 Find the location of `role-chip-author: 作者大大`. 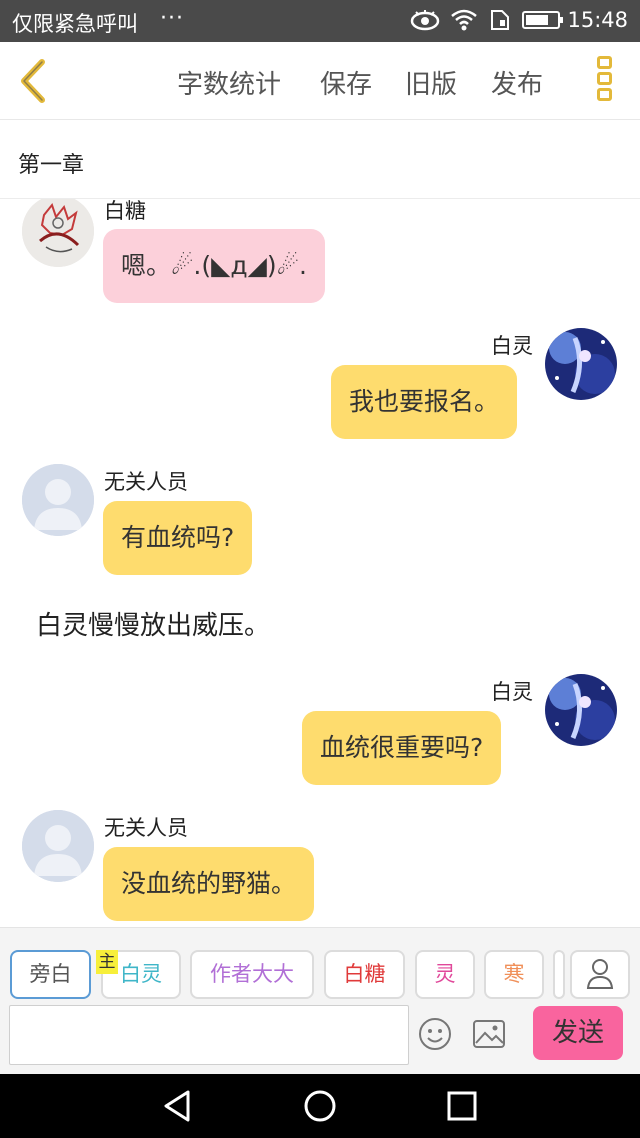

role-chip-author: 作者大大 is located at coordinates (252, 974).